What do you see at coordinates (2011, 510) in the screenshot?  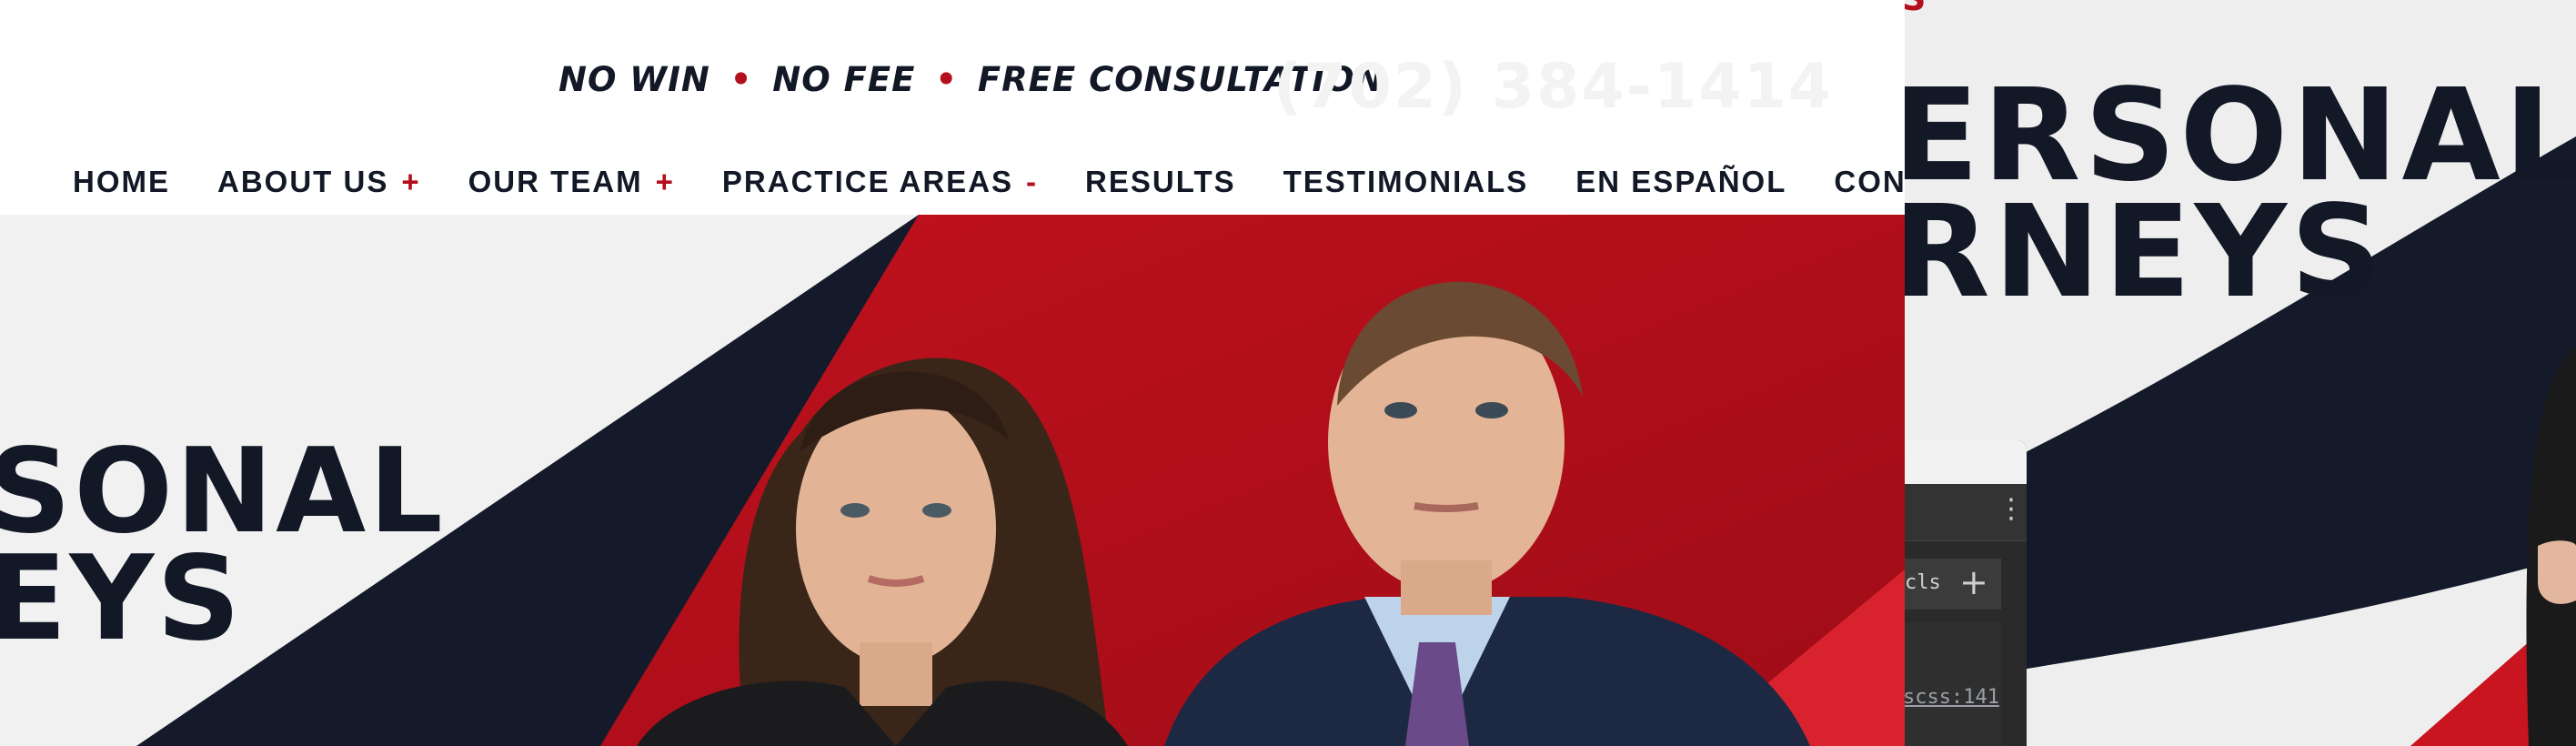 I see `kebab-menu-icon: ⋮` at bounding box center [2011, 510].